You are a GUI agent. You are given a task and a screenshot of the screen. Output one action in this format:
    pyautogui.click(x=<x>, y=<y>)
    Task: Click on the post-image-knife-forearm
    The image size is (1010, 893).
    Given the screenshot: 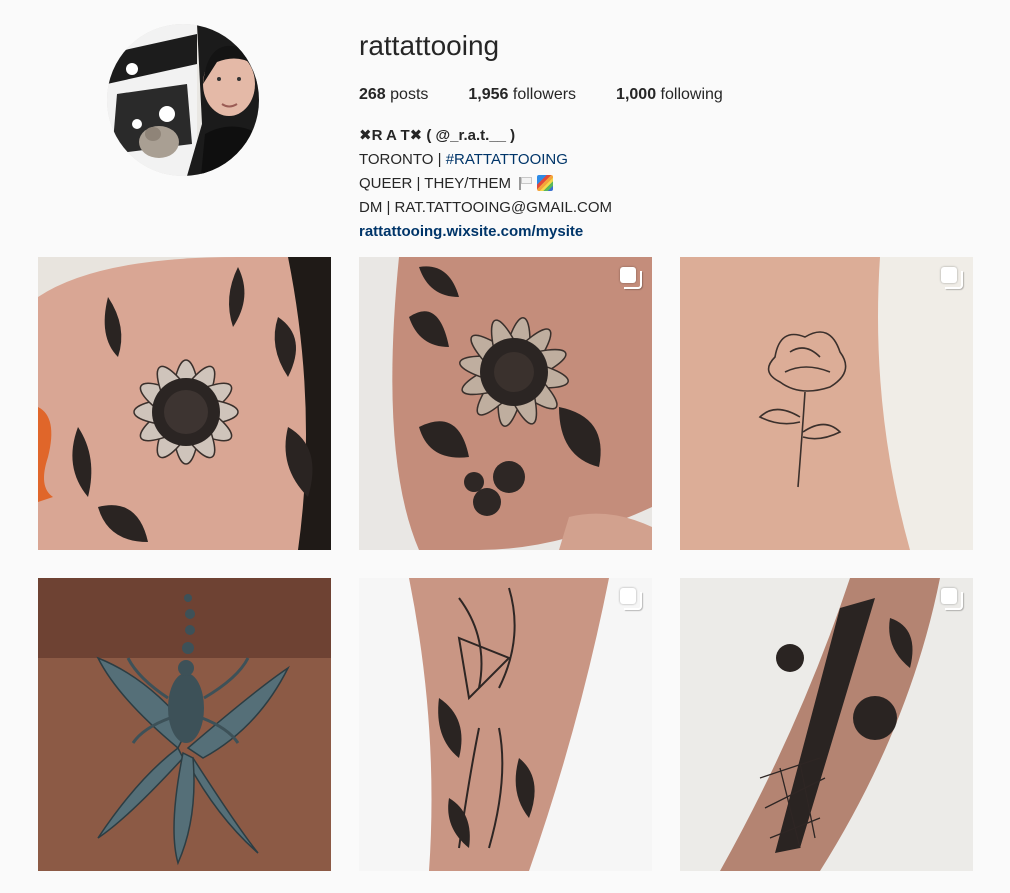 What is the action you would take?
    pyautogui.click(x=826, y=724)
    